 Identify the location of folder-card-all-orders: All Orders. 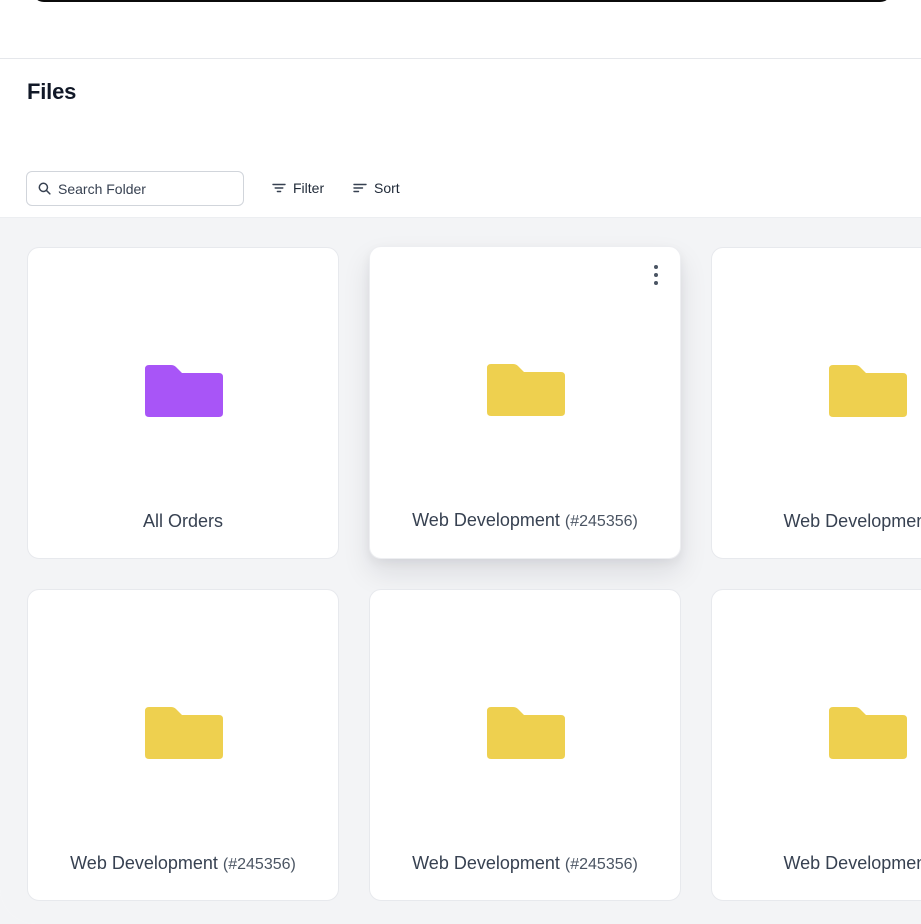
(183, 403).